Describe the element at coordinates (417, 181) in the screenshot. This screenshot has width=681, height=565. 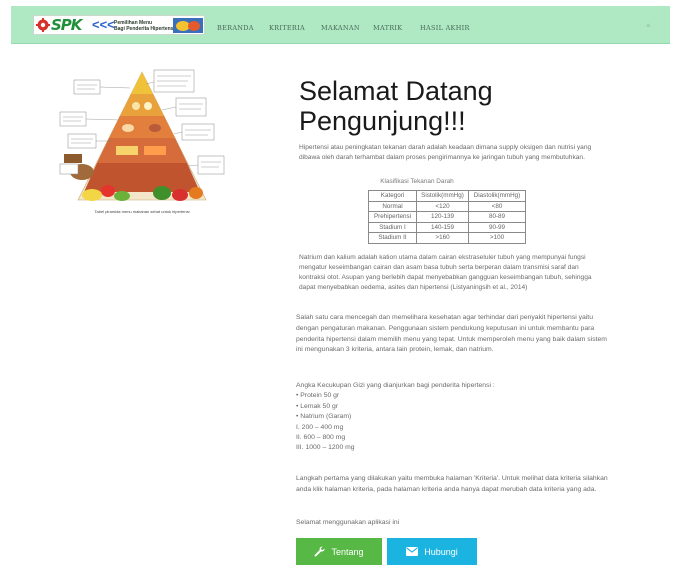
I see `table-caption: Klasifikasi Tekanan Darah` at that location.